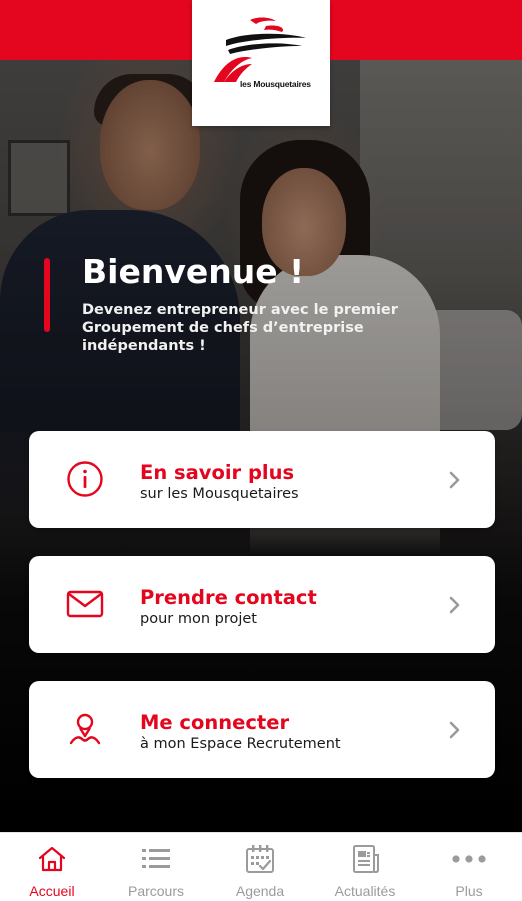 The width and height of the screenshot is (522, 901). What do you see at coordinates (366, 859) in the screenshot?
I see `news-icon` at bounding box center [366, 859].